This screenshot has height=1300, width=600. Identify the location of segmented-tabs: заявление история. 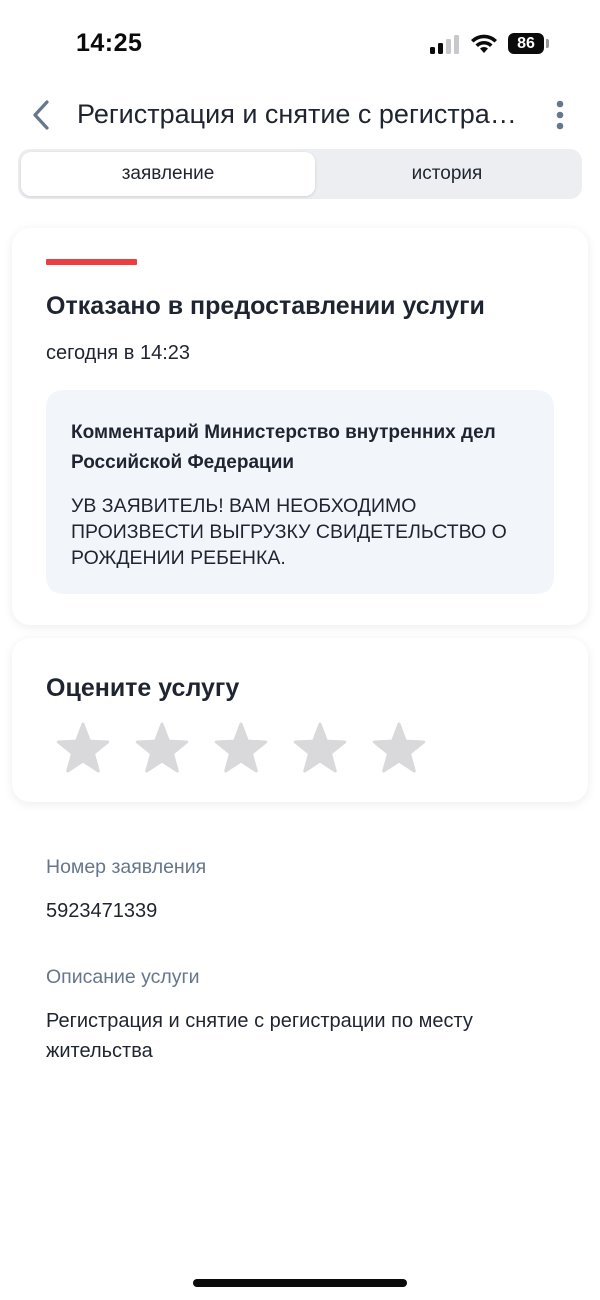
(300, 174).